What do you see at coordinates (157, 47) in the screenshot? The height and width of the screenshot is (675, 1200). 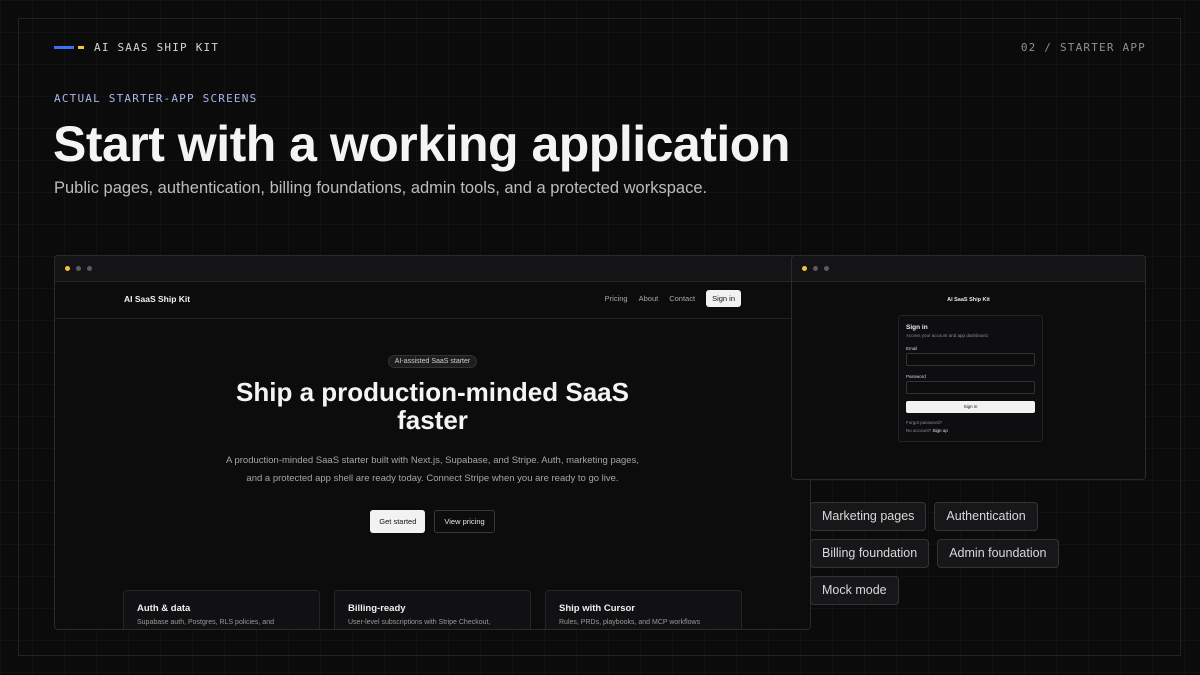 I see `brand-label: AI SAAS SHIP KIT` at bounding box center [157, 47].